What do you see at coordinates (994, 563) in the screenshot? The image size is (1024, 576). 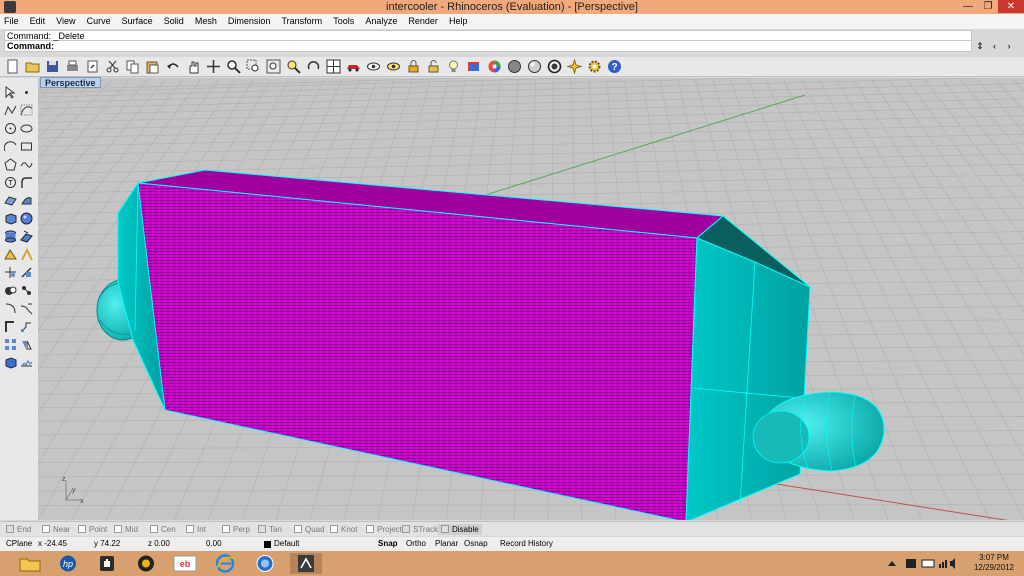 I see `taskbar-clock: 3:07 PM 12/29/2012` at bounding box center [994, 563].